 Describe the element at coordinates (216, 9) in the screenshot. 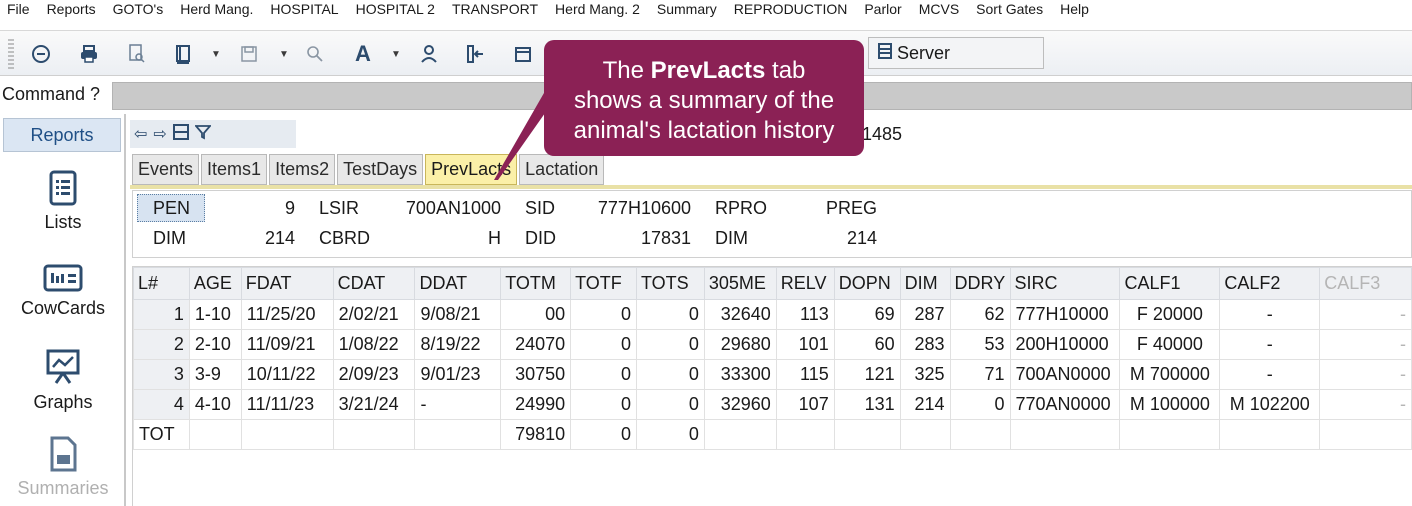

I see `menu-item: Herd Mang.` at that location.